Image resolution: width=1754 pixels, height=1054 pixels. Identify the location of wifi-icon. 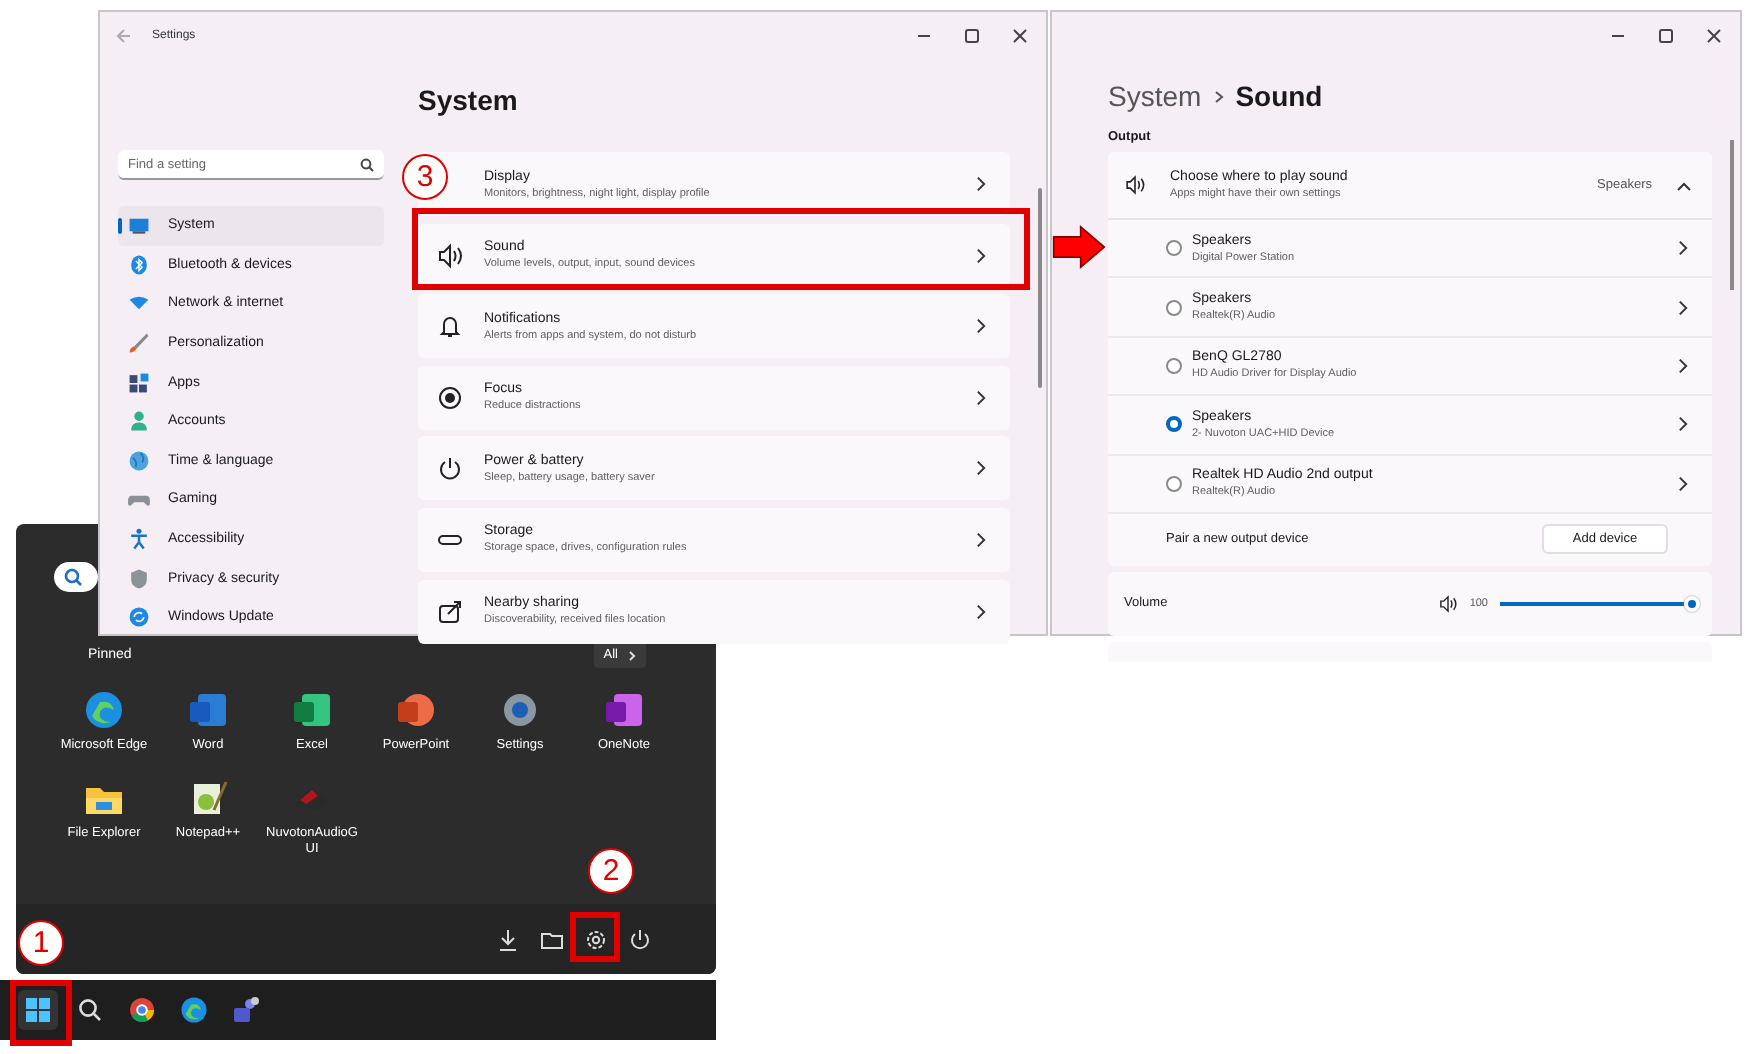
(139, 303).